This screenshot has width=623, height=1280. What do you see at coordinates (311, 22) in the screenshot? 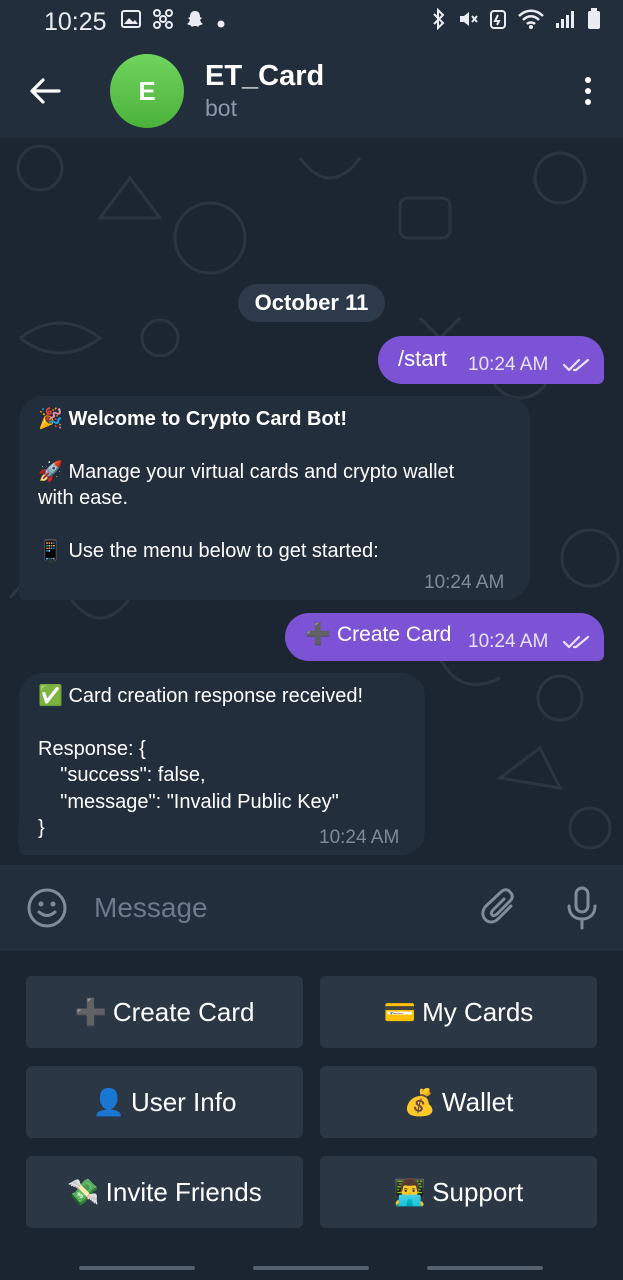
I see `status-bar: 10:25` at bounding box center [311, 22].